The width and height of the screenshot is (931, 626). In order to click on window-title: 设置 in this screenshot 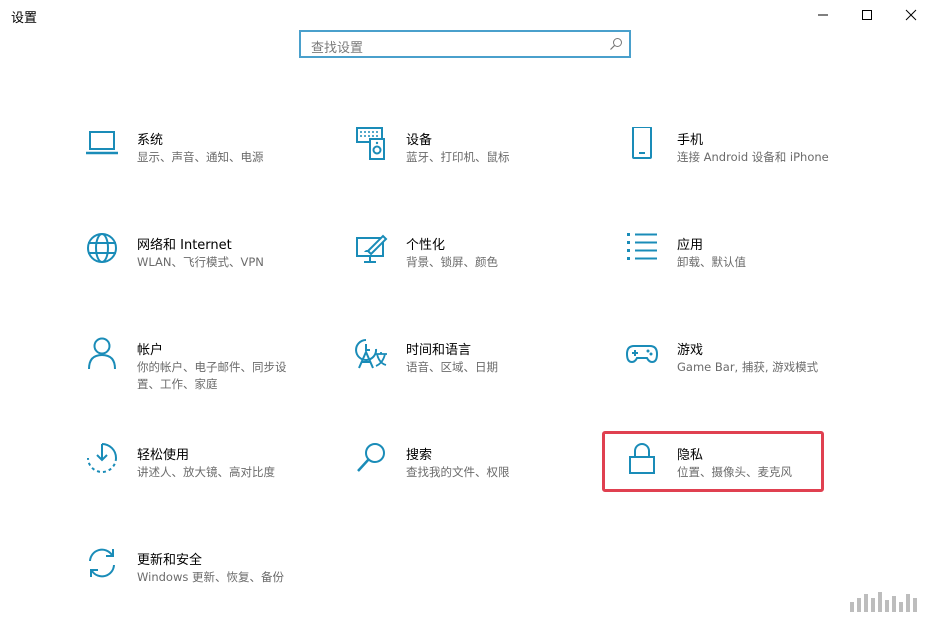, I will do `click(24, 18)`.